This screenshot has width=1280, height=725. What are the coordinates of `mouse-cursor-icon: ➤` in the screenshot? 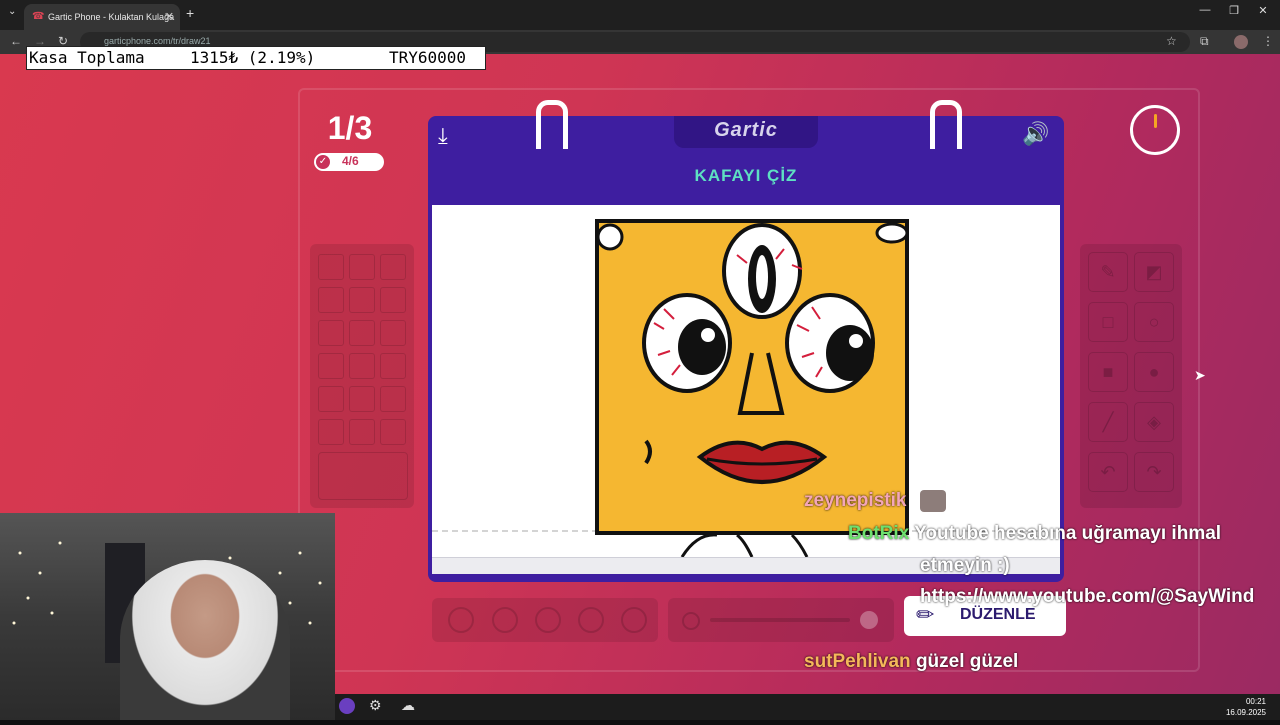 It's located at (1200, 375).